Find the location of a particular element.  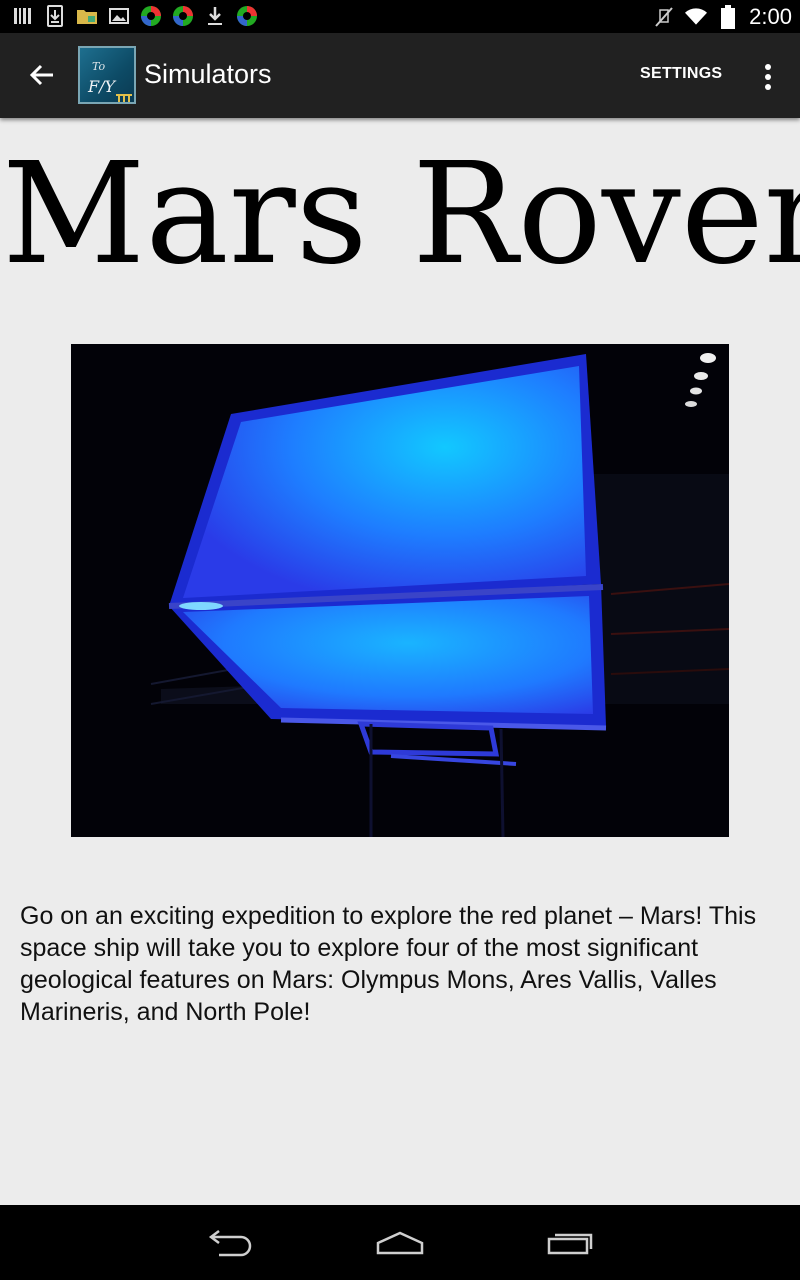

status-bar: 2:00 is located at coordinates (400, 16).